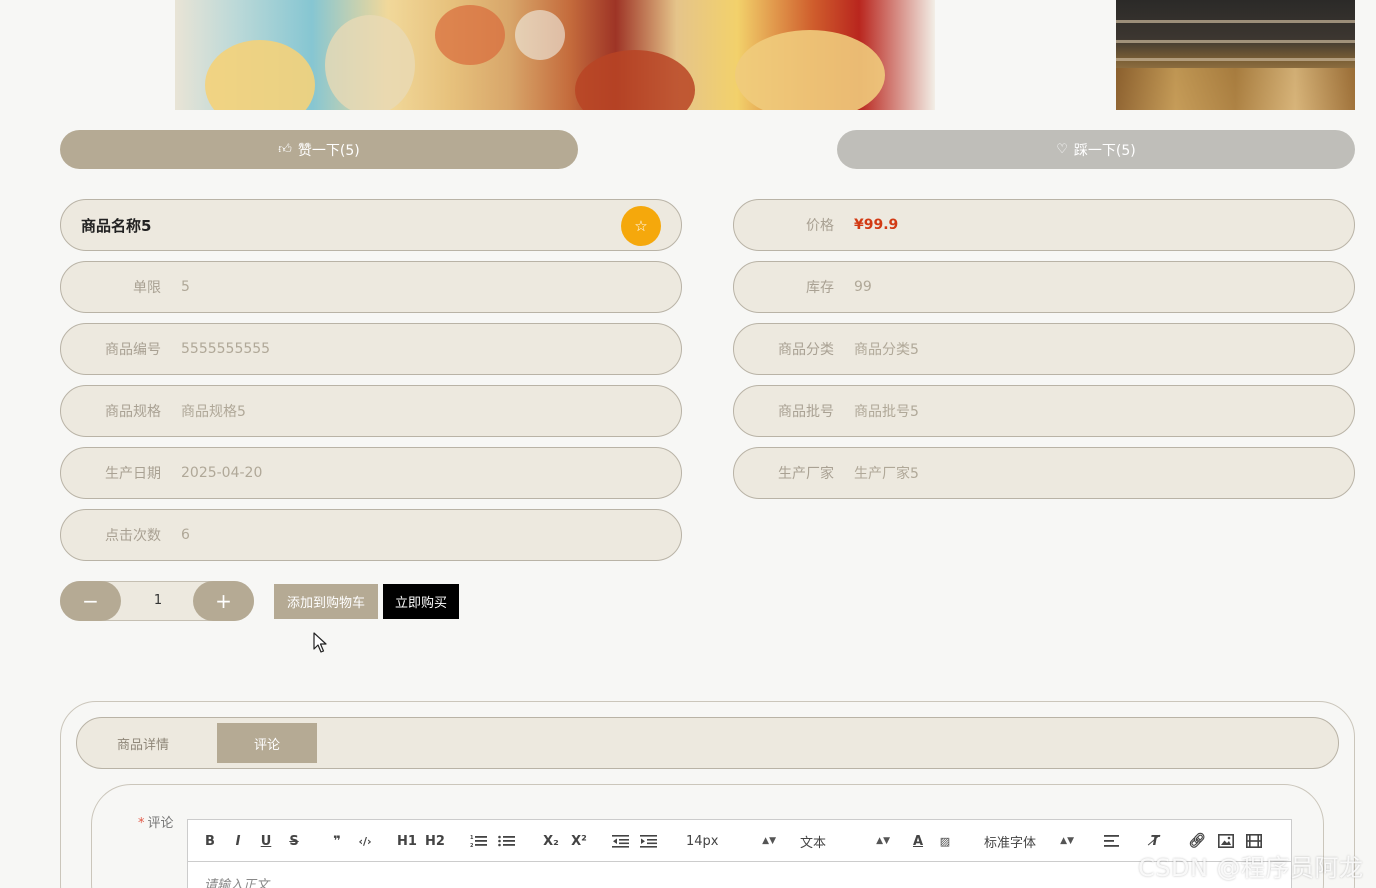 The height and width of the screenshot is (888, 1376). I want to click on field-label: 商品规格, so click(133, 412).